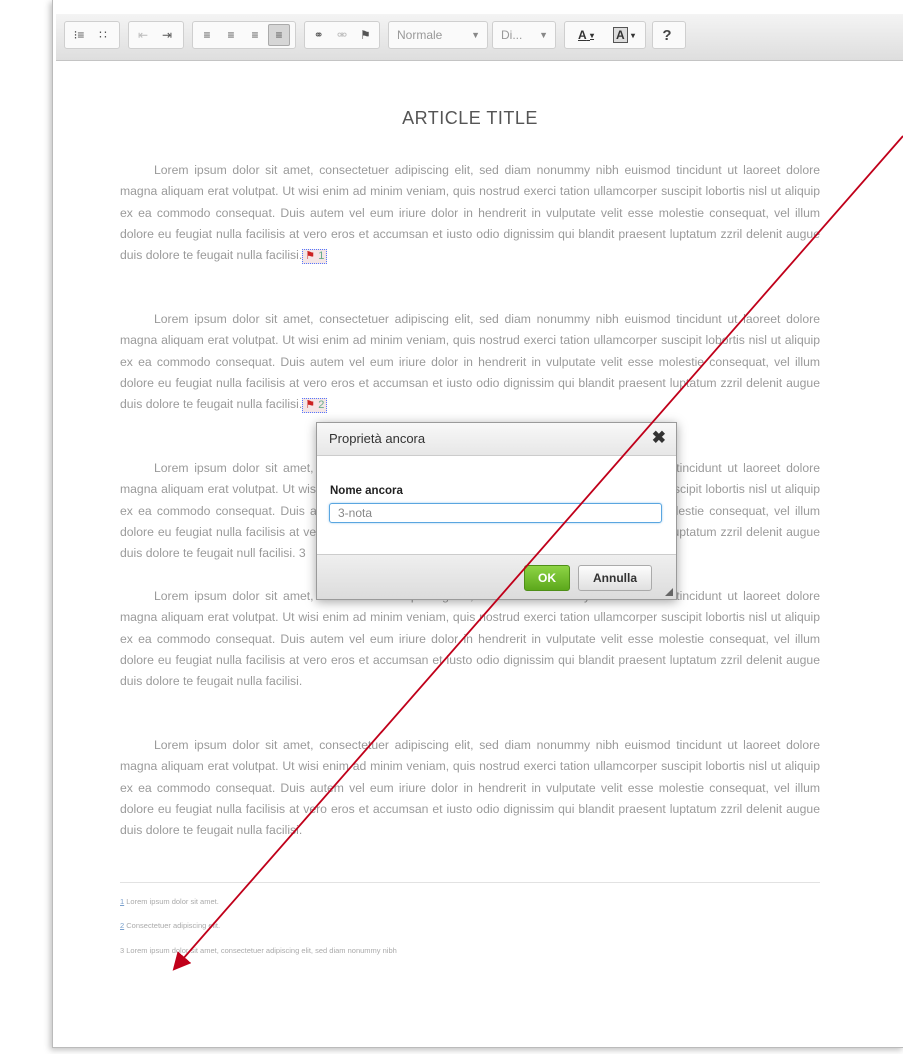 This screenshot has width=903, height=1054. Describe the element at coordinates (615, 578) in the screenshot. I see `cancel-button: Annulla` at that location.